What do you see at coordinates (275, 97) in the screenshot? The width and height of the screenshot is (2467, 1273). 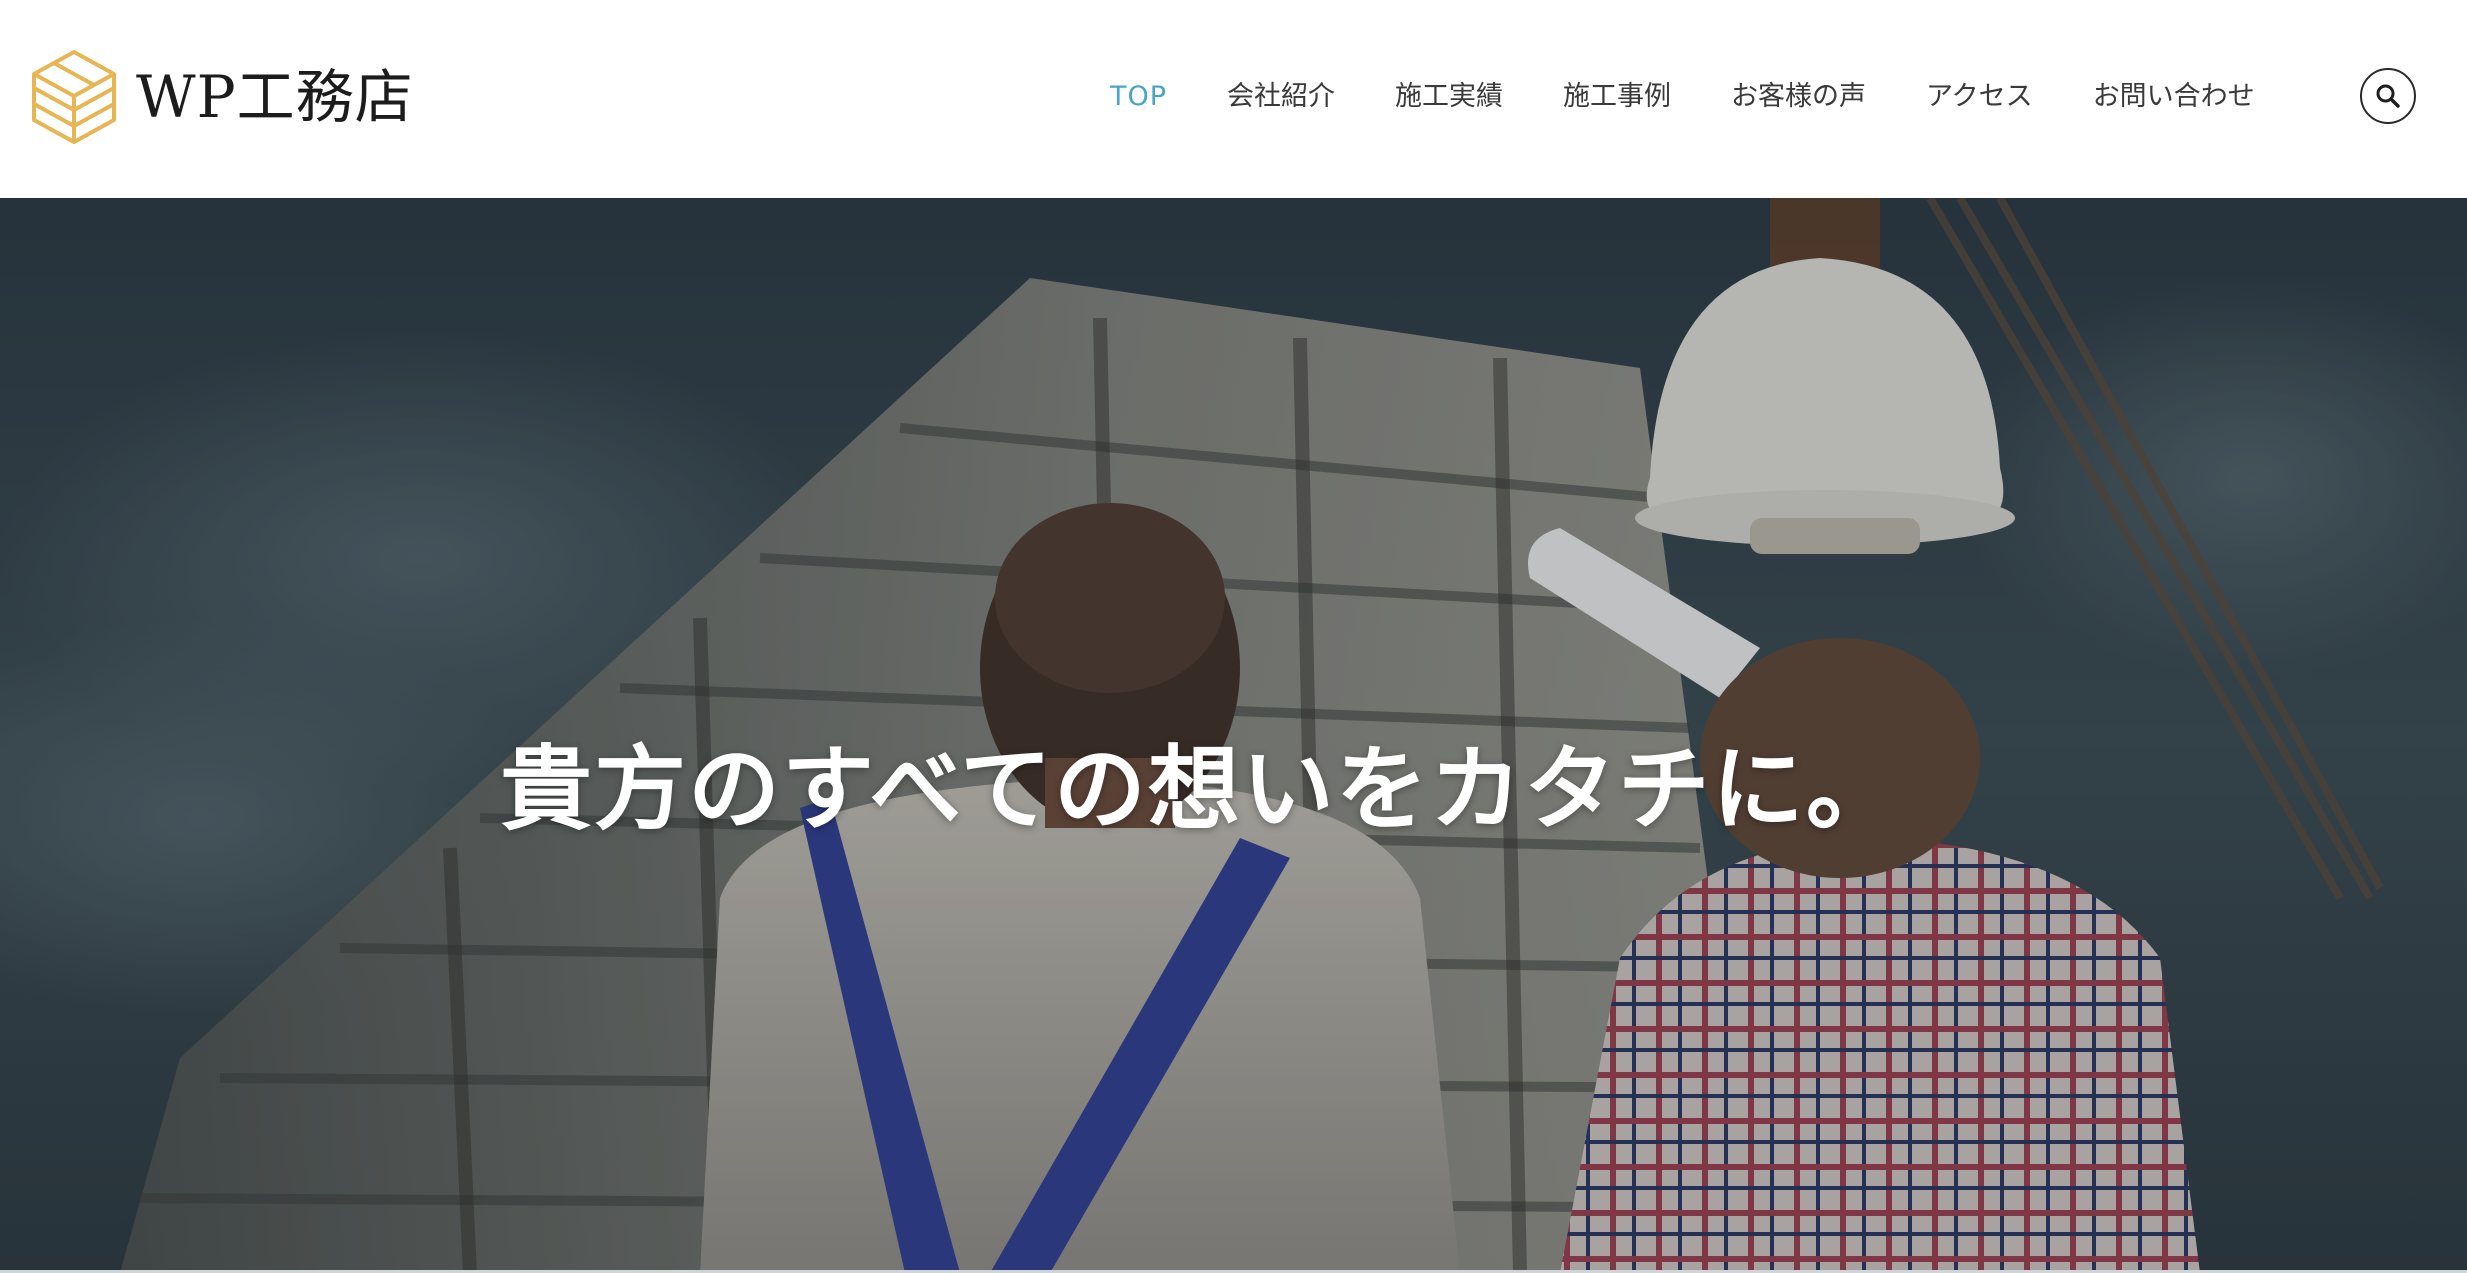 I see `logo-text: WP工務店` at bounding box center [275, 97].